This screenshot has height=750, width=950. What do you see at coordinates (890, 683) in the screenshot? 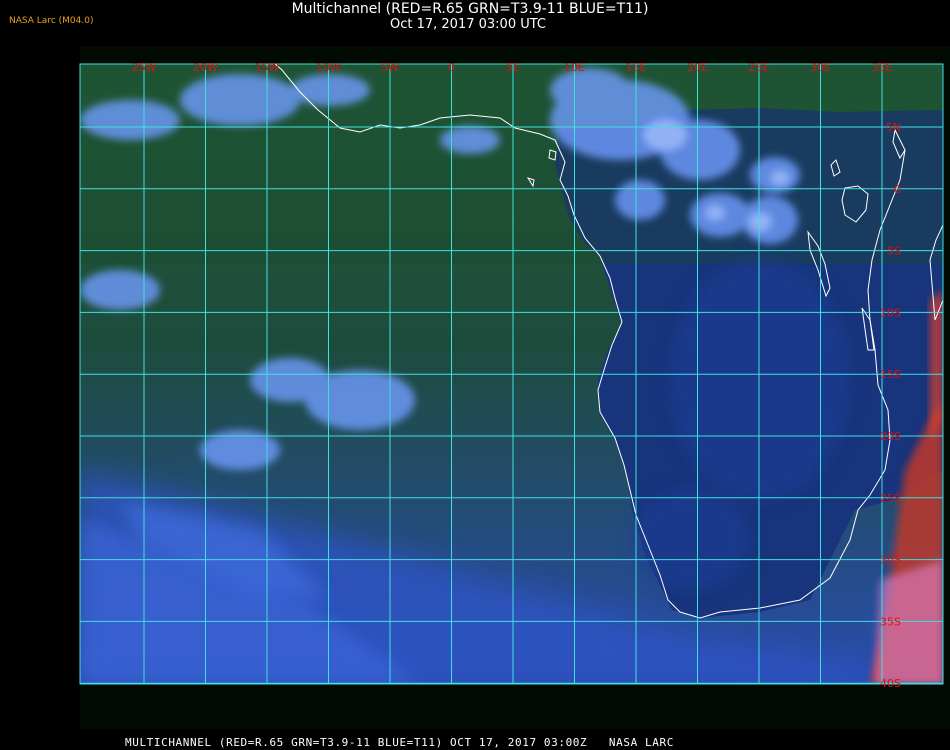
I see `latitude-label: 40S` at bounding box center [890, 683].